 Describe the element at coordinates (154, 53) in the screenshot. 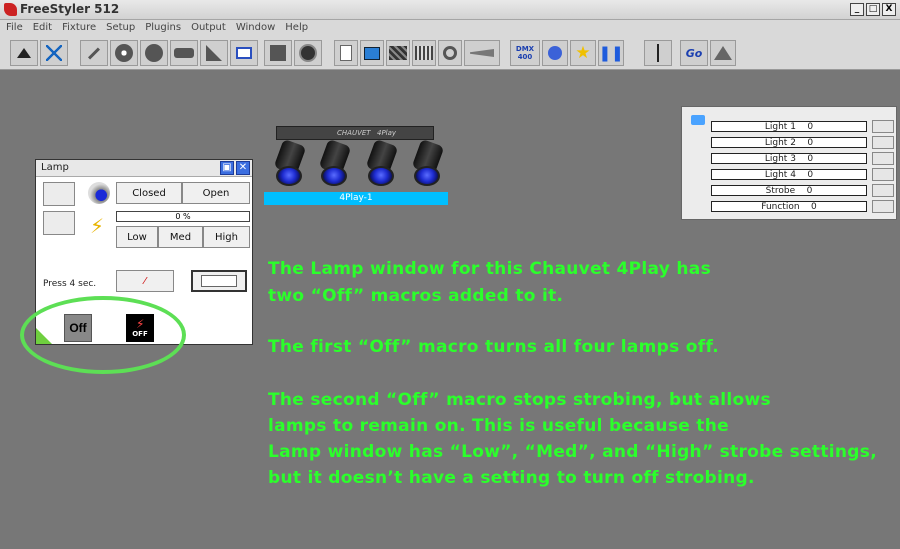

I see `color-wheel-icon` at that location.